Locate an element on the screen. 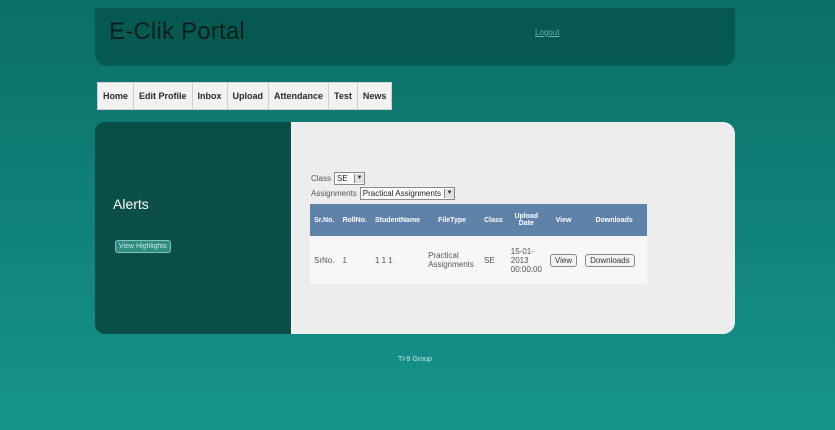 The height and width of the screenshot is (430, 835). view-highlights-button: View Highlights is located at coordinates (143, 246).